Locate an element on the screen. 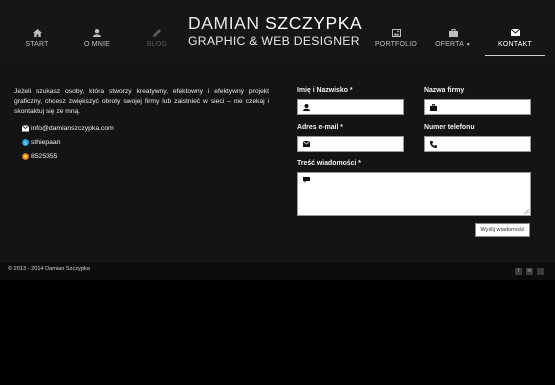  name-label: Imię i Nazwisko * is located at coordinates (325, 90).